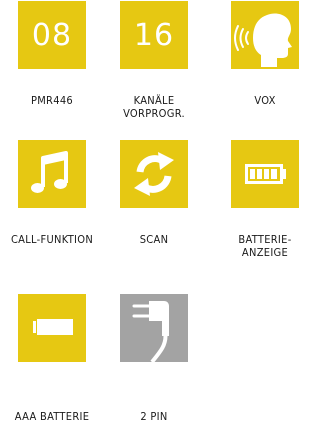 This screenshot has height=441, width=320. Describe the element at coordinates (154, 239) in the screenshot. I see `feature-label-scan: SCAN` at that location.